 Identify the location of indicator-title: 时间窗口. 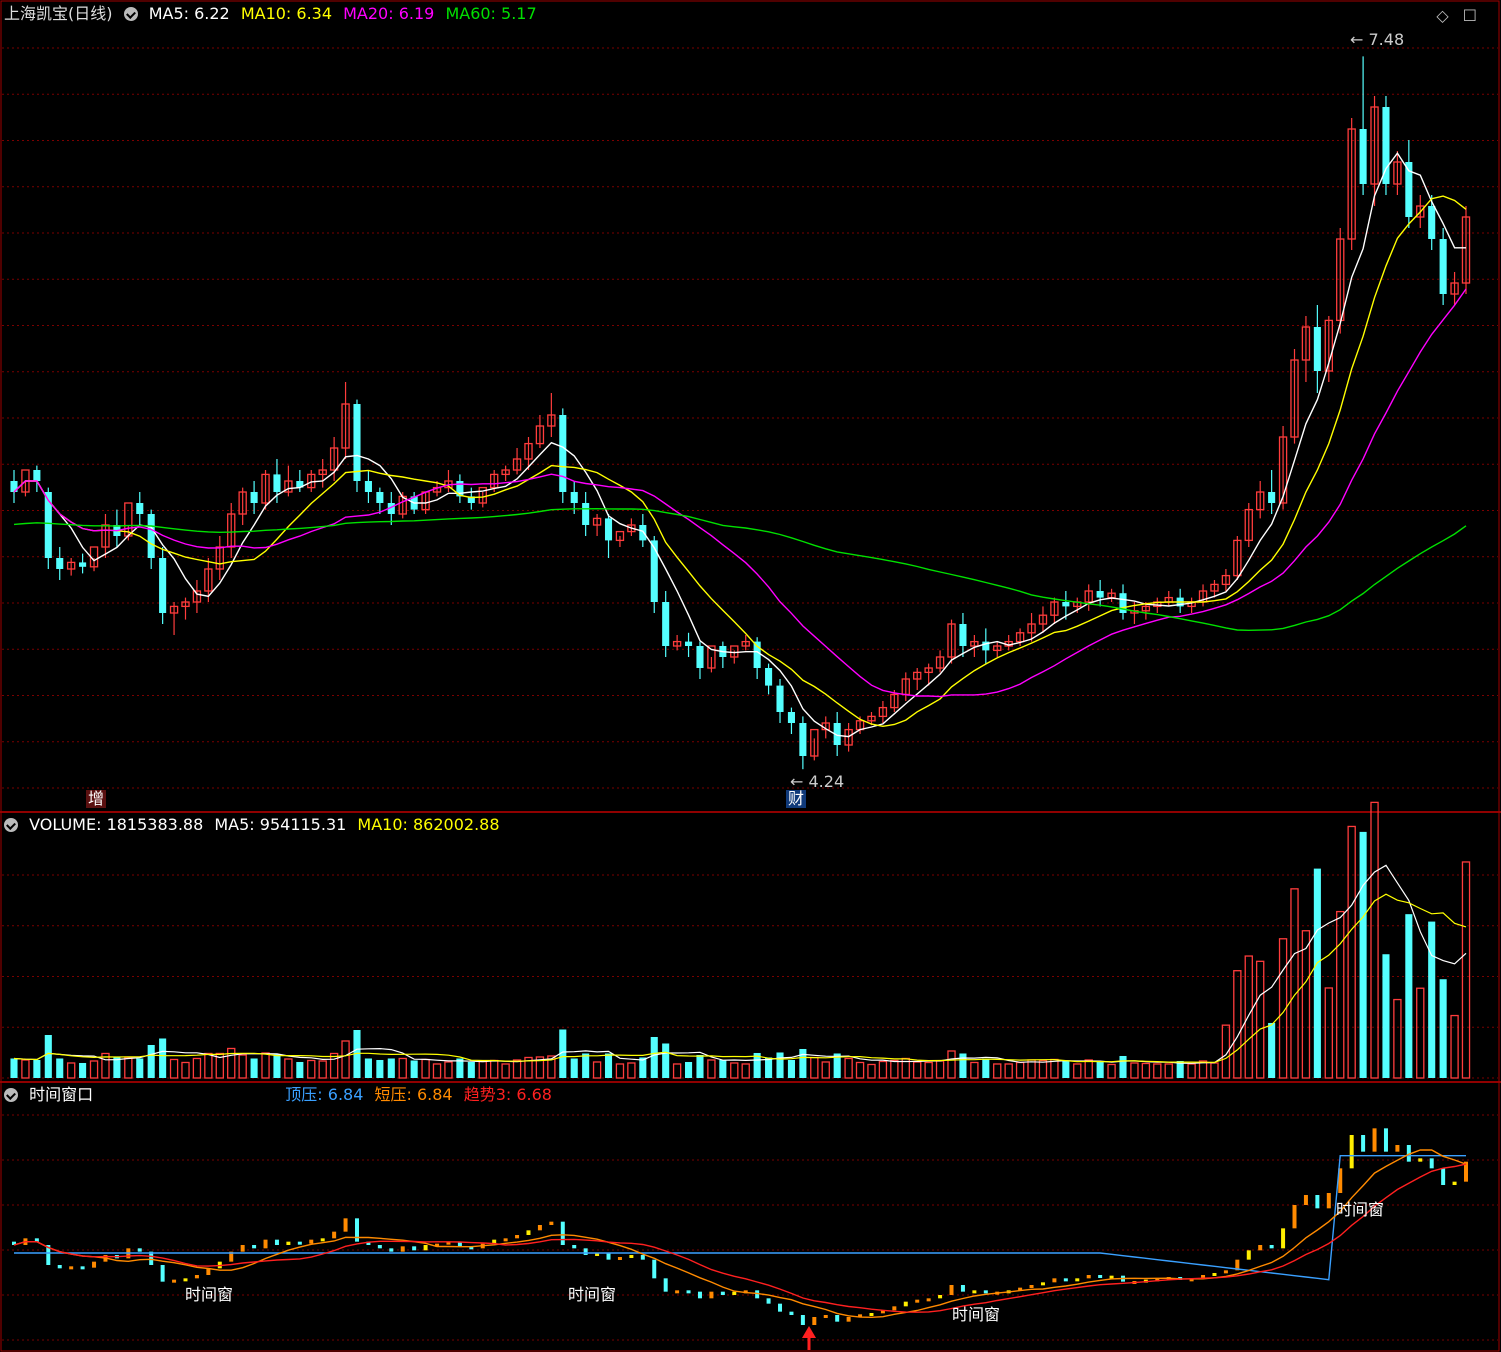
(61, 1094).